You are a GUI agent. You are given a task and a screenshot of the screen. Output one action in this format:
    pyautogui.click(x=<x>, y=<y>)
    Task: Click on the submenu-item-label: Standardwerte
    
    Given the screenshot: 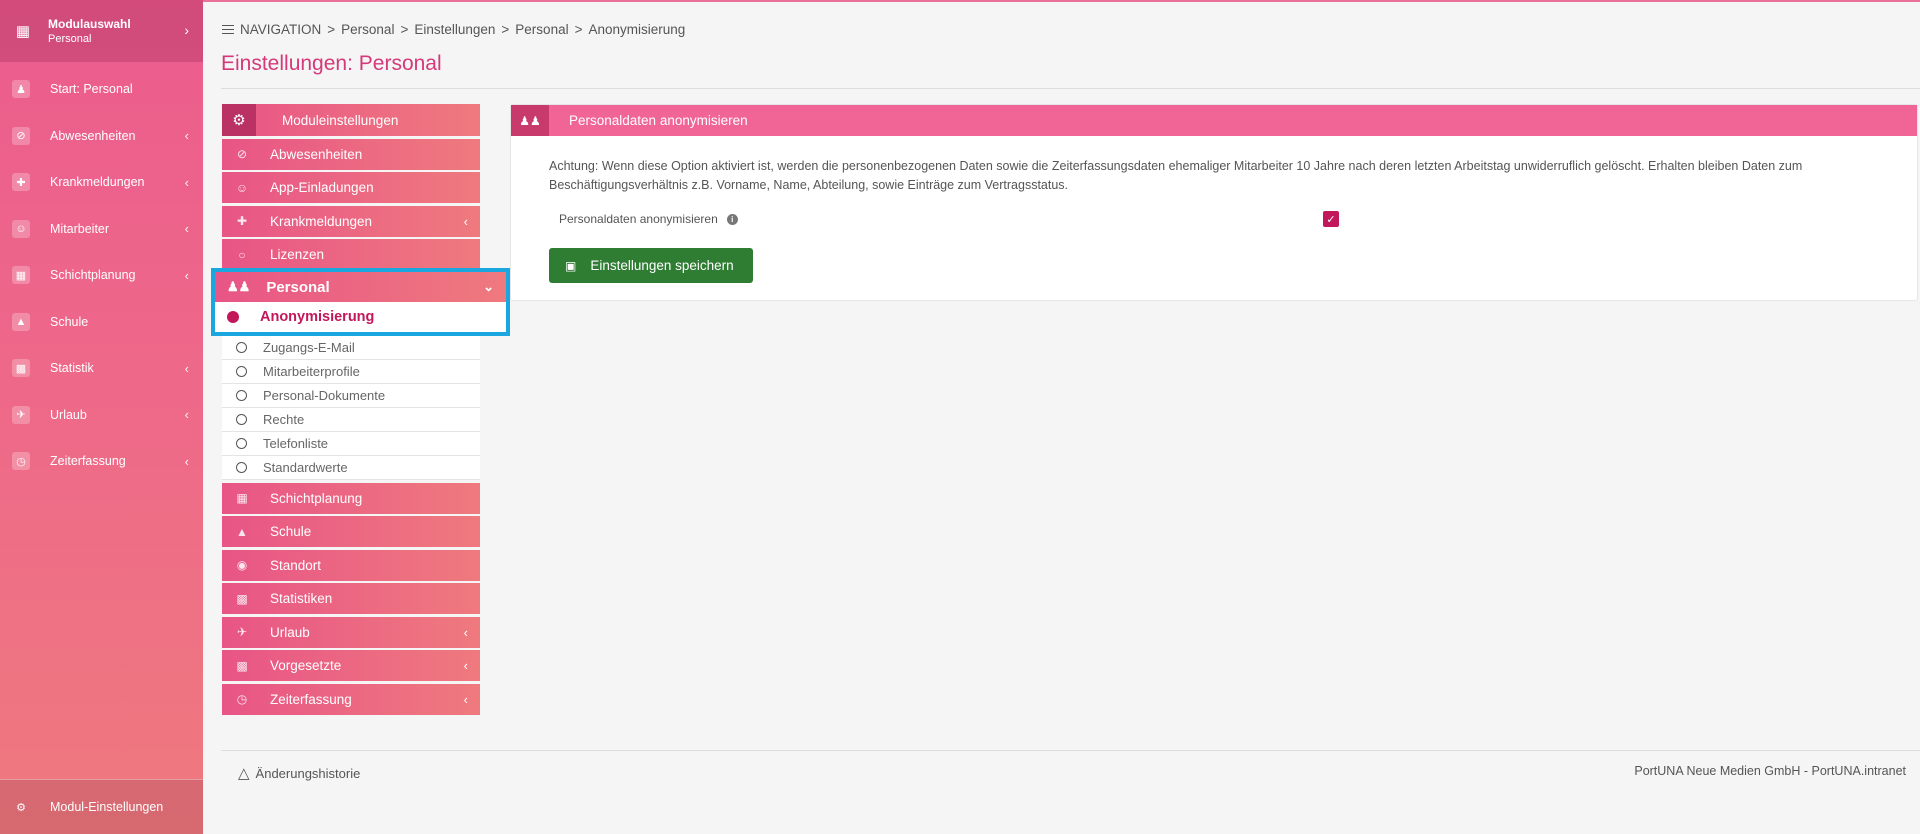 What is the action you would take?
    pyautogui.click(x=305, y=467)
    